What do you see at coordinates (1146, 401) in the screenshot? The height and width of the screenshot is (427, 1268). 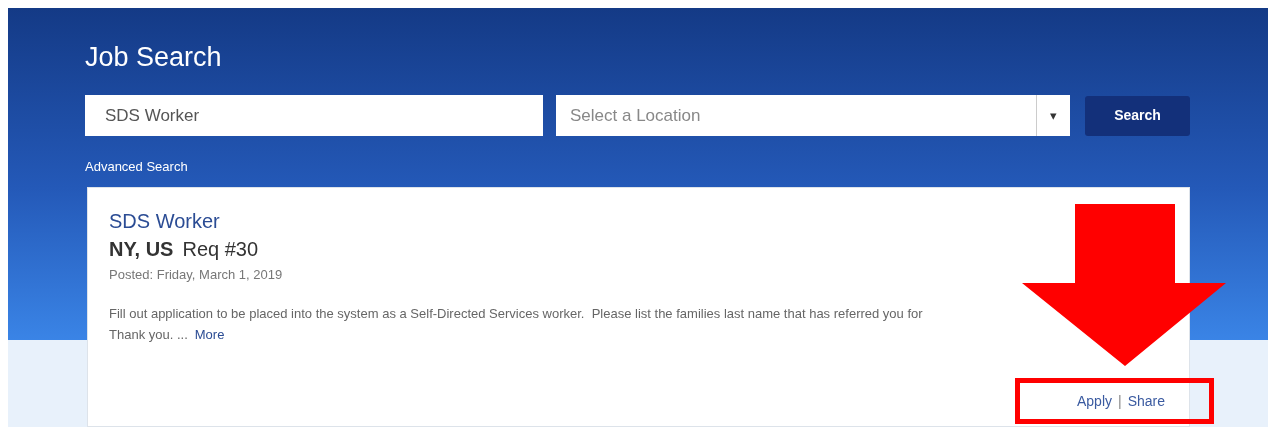 I see `action-link: Share` at bounding box center [1146, 401].